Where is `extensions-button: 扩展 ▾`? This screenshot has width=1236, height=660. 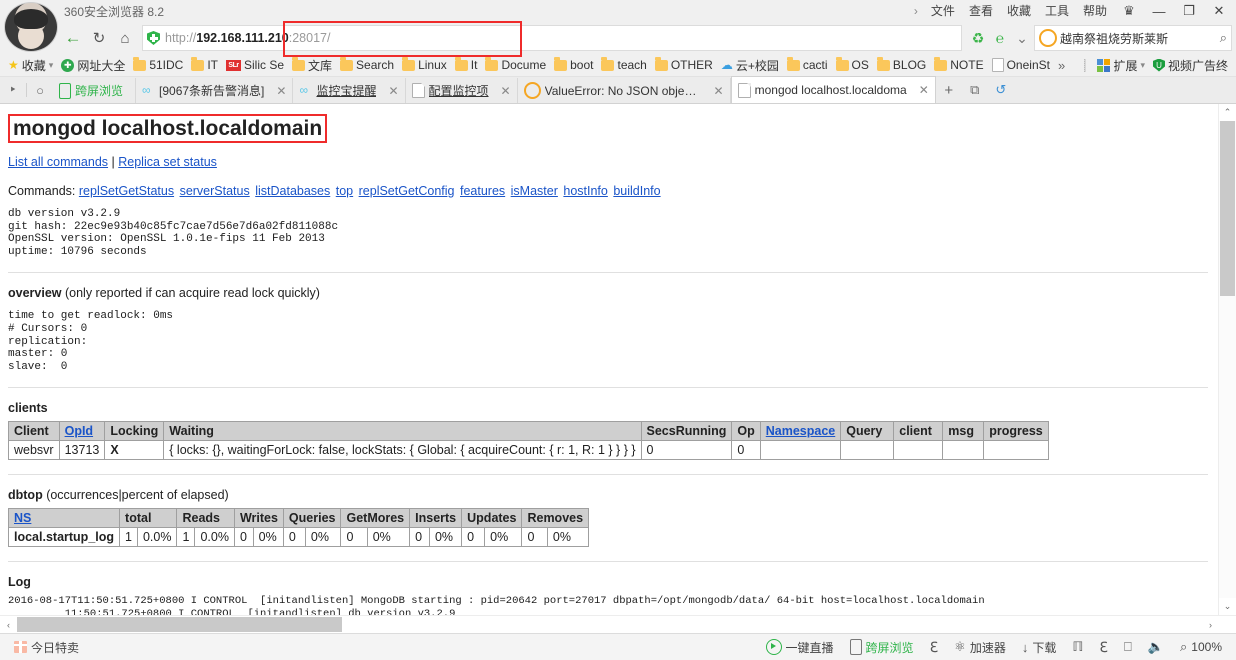 extensions-button: 扩展 ▾ is located at coordinates (1121, 65).